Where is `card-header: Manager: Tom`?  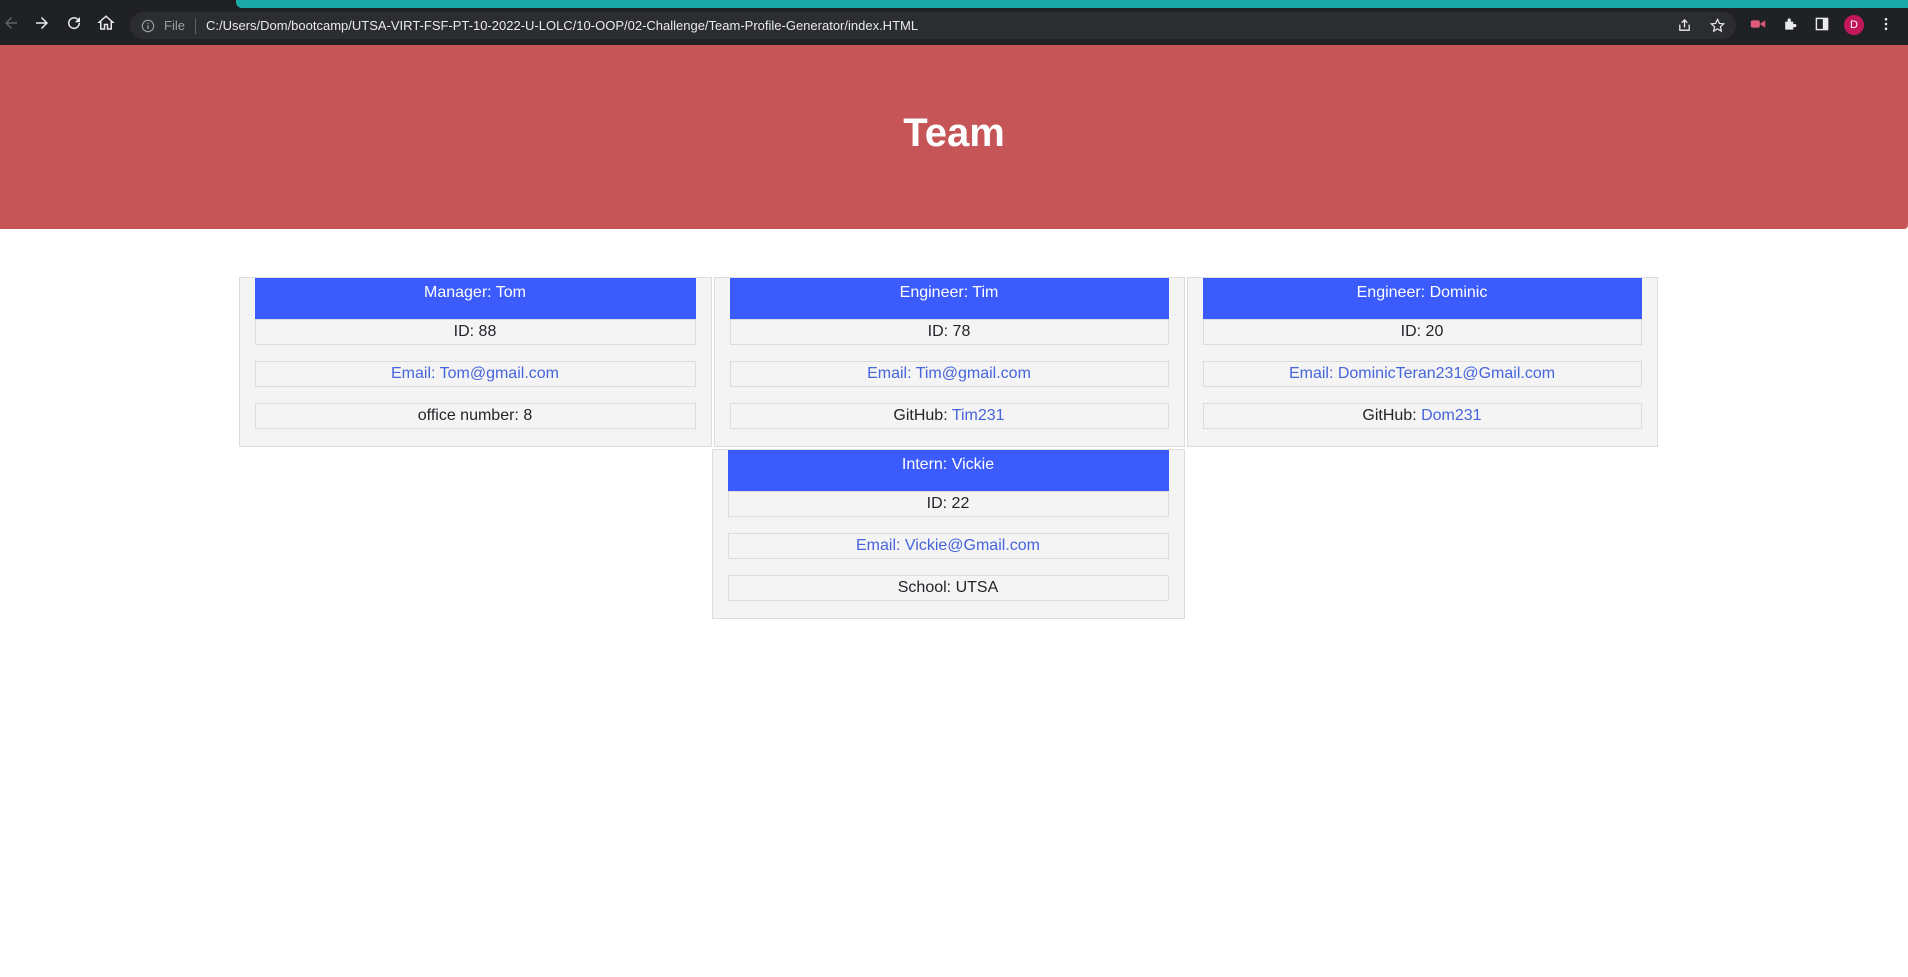
card-header: Manager: Tom is located at coordinates (475, 298).